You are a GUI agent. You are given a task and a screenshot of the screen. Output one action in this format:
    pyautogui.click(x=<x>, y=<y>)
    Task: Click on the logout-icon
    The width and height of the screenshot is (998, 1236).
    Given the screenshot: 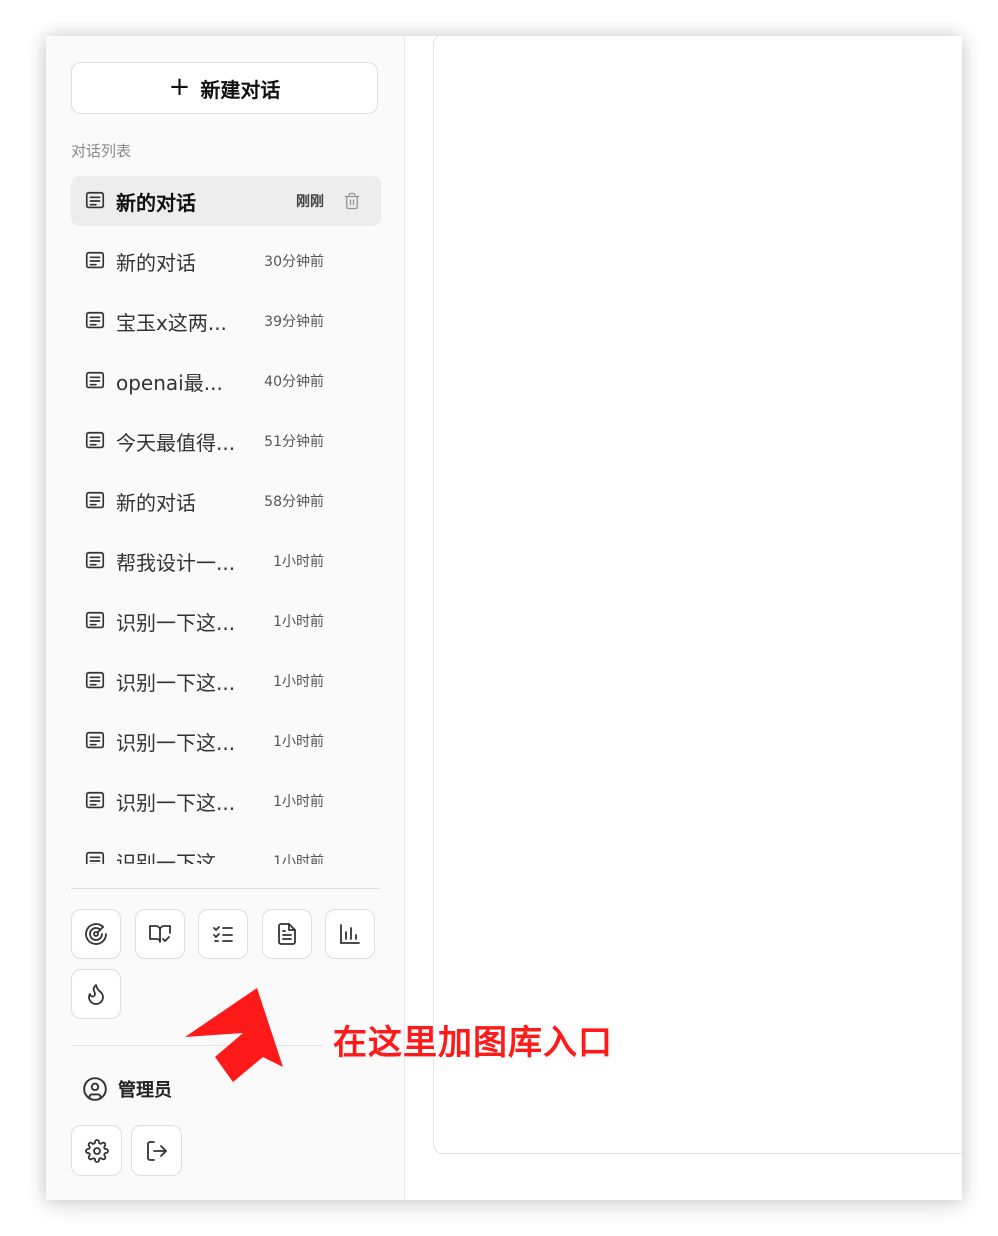 What is the action you would take?
    pyautogui.click(x=156, y=1150)
    